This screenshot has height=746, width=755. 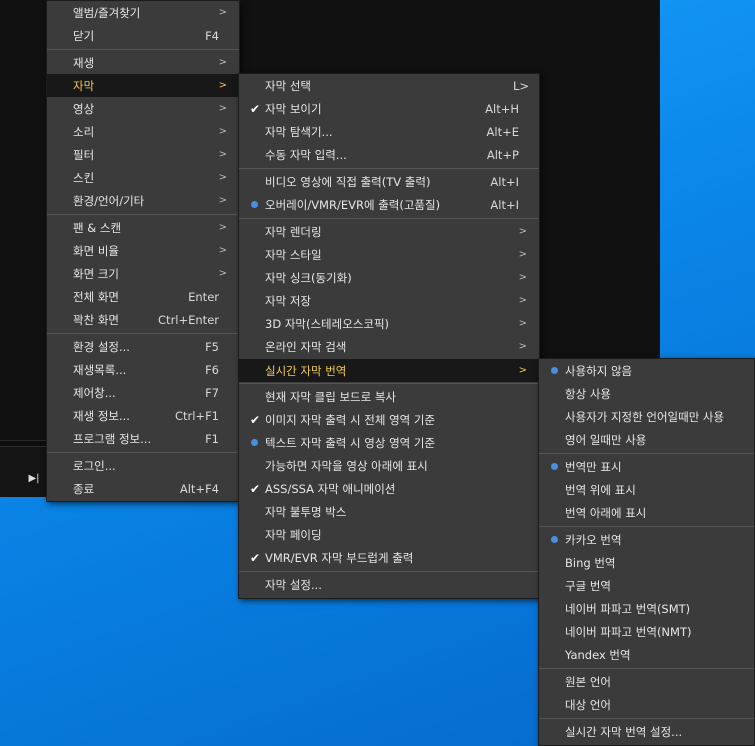 What do you see at coordinates (646, 539) in the screenshot?
I see `menu-item-kakao: 카카오 번역` at bounding box center [646, 539].